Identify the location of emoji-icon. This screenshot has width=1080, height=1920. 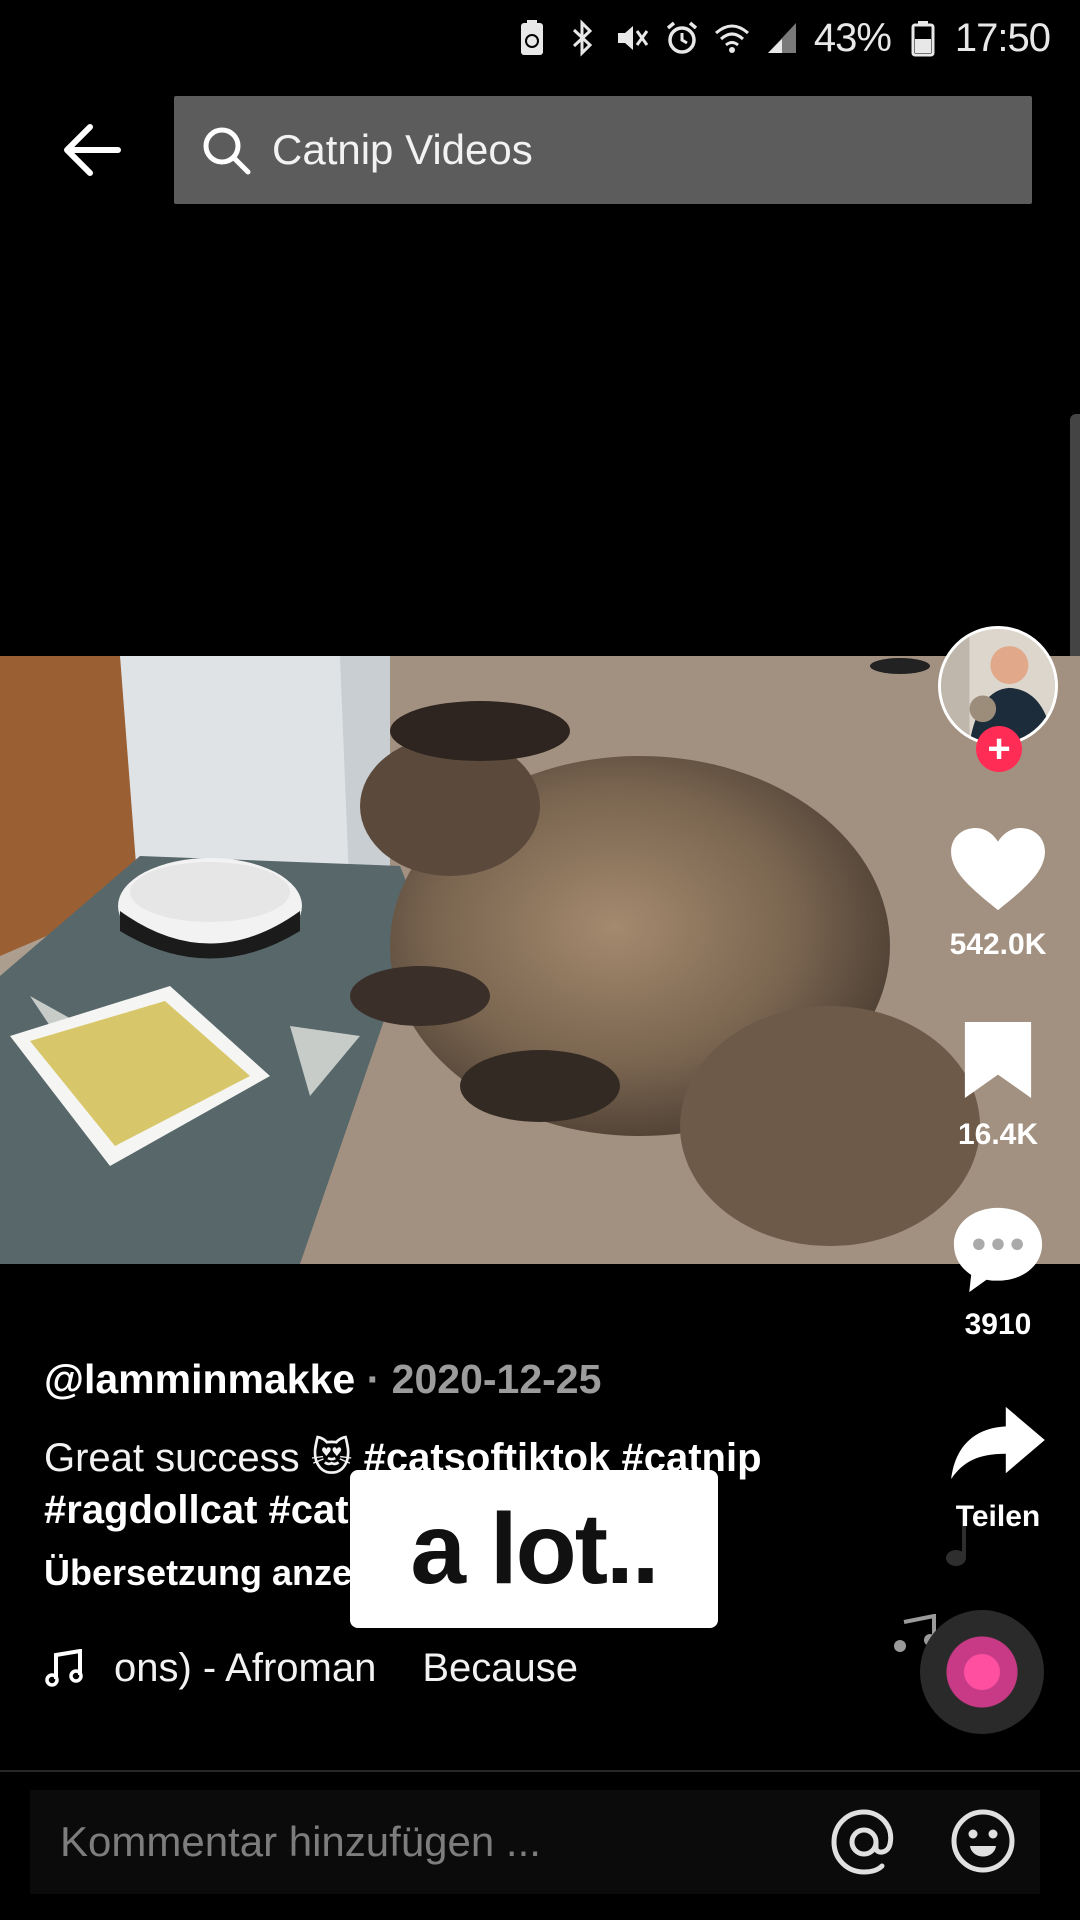
(983, 1841).